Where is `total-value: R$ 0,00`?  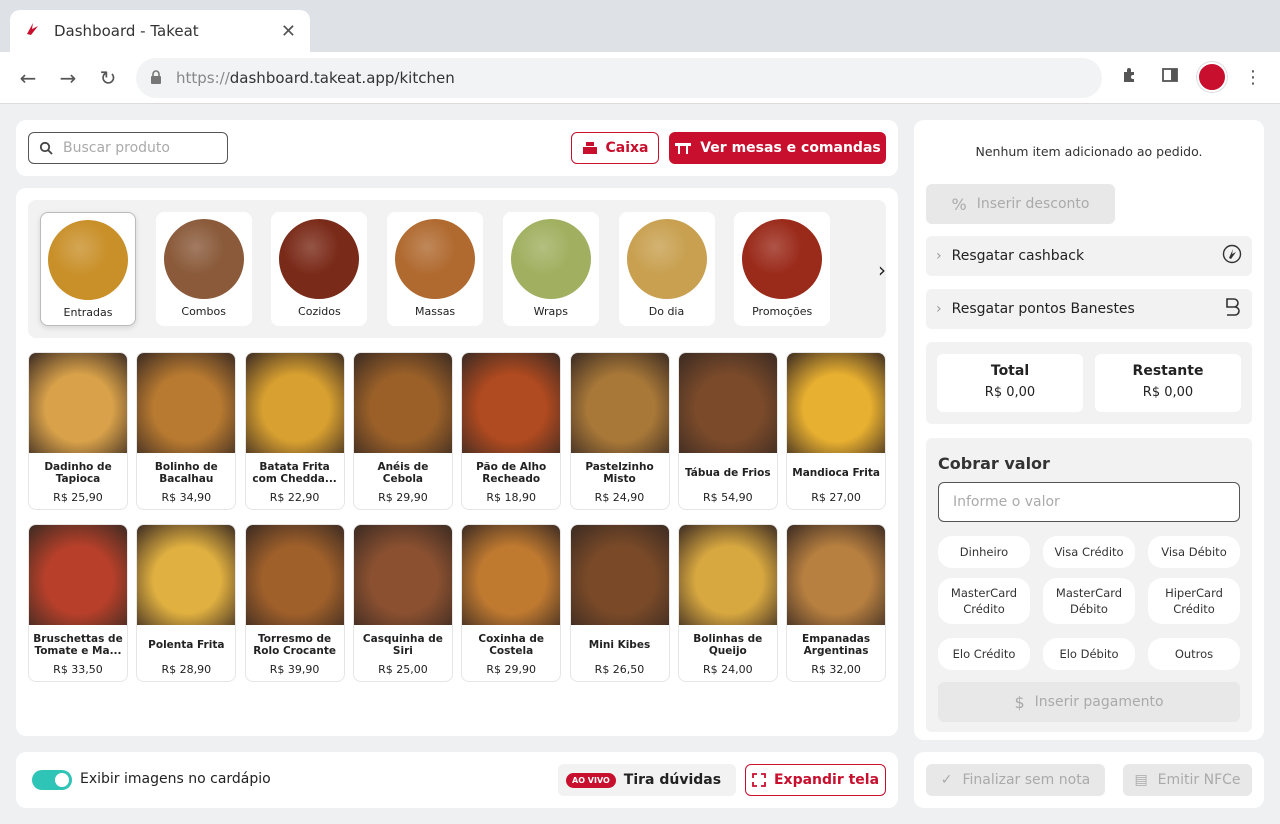 total-value: R$ 0,00 is located at coordinates (1010, 392).